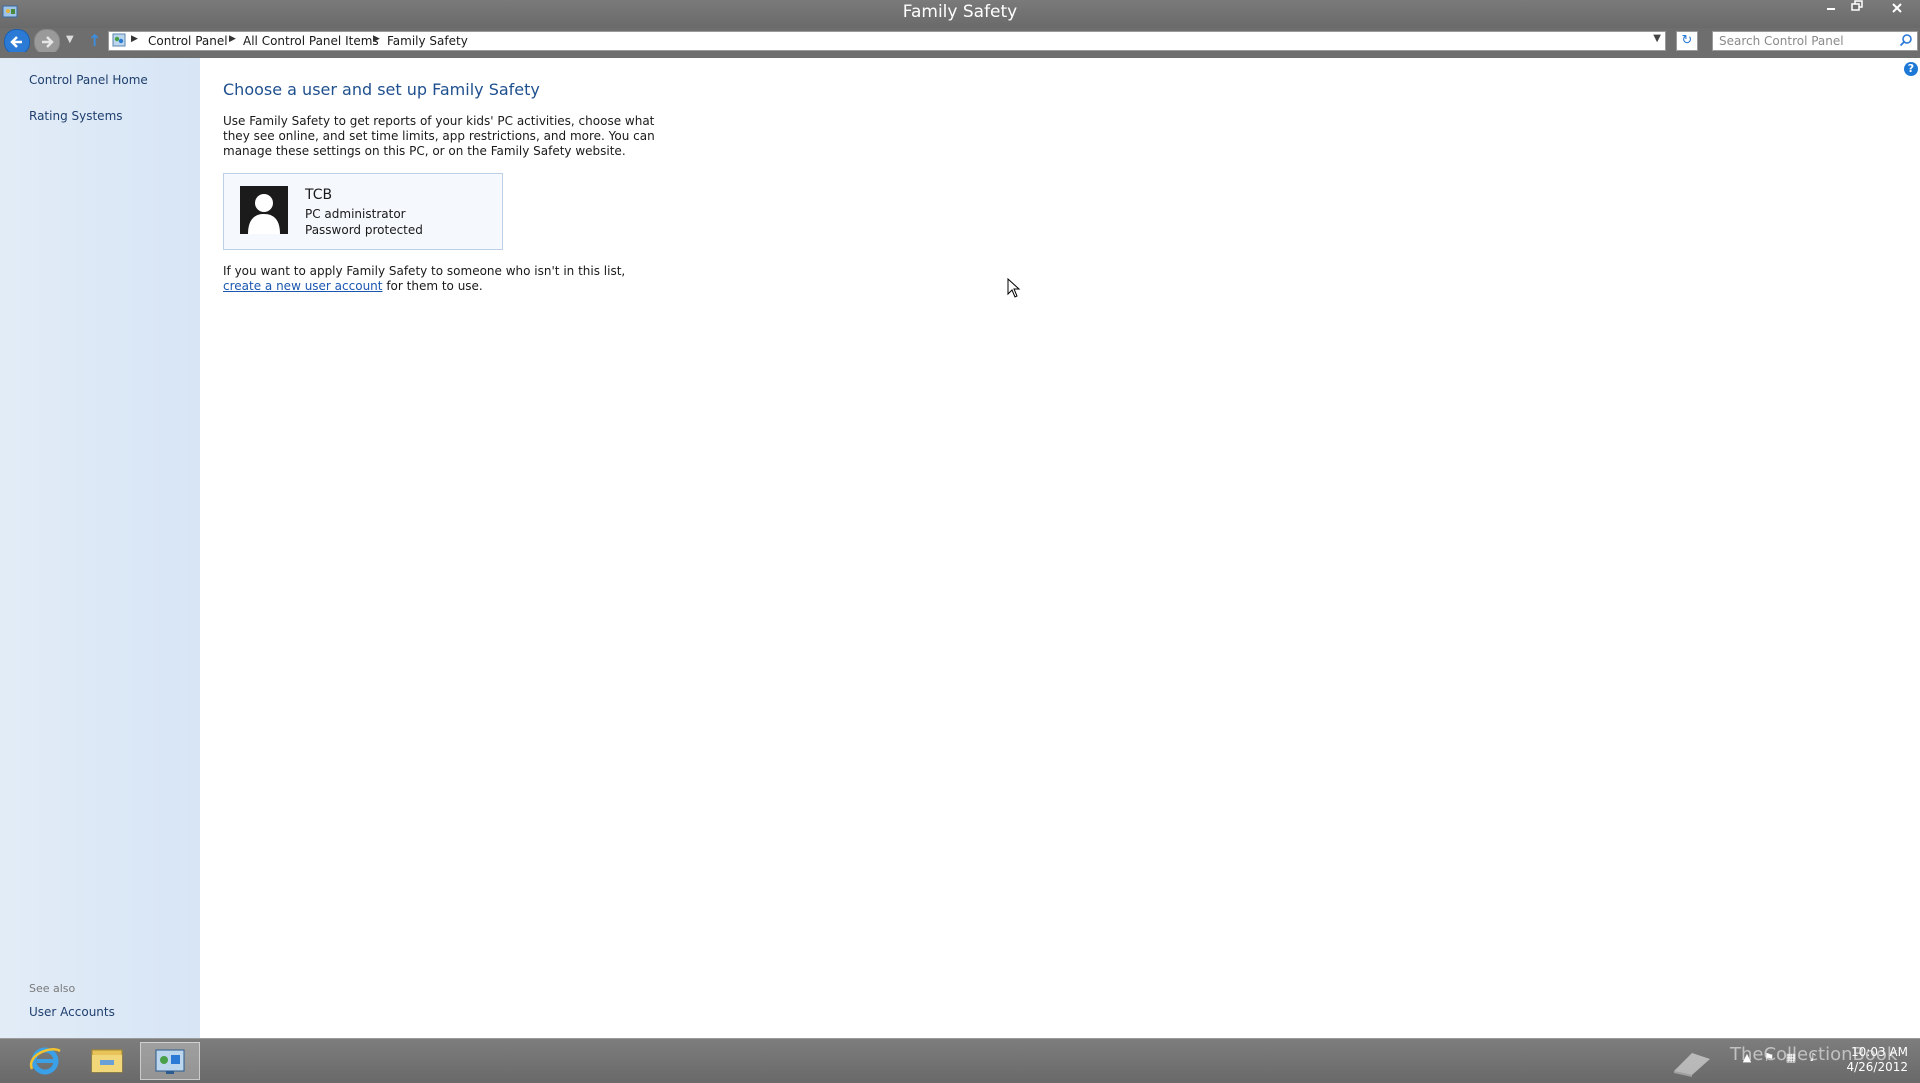 The height and width of the screenshot is (1083, 1920). Describe the element at coordinates (1692, 1065) in the screenshot. I see `book-watermark-icon` at that location.